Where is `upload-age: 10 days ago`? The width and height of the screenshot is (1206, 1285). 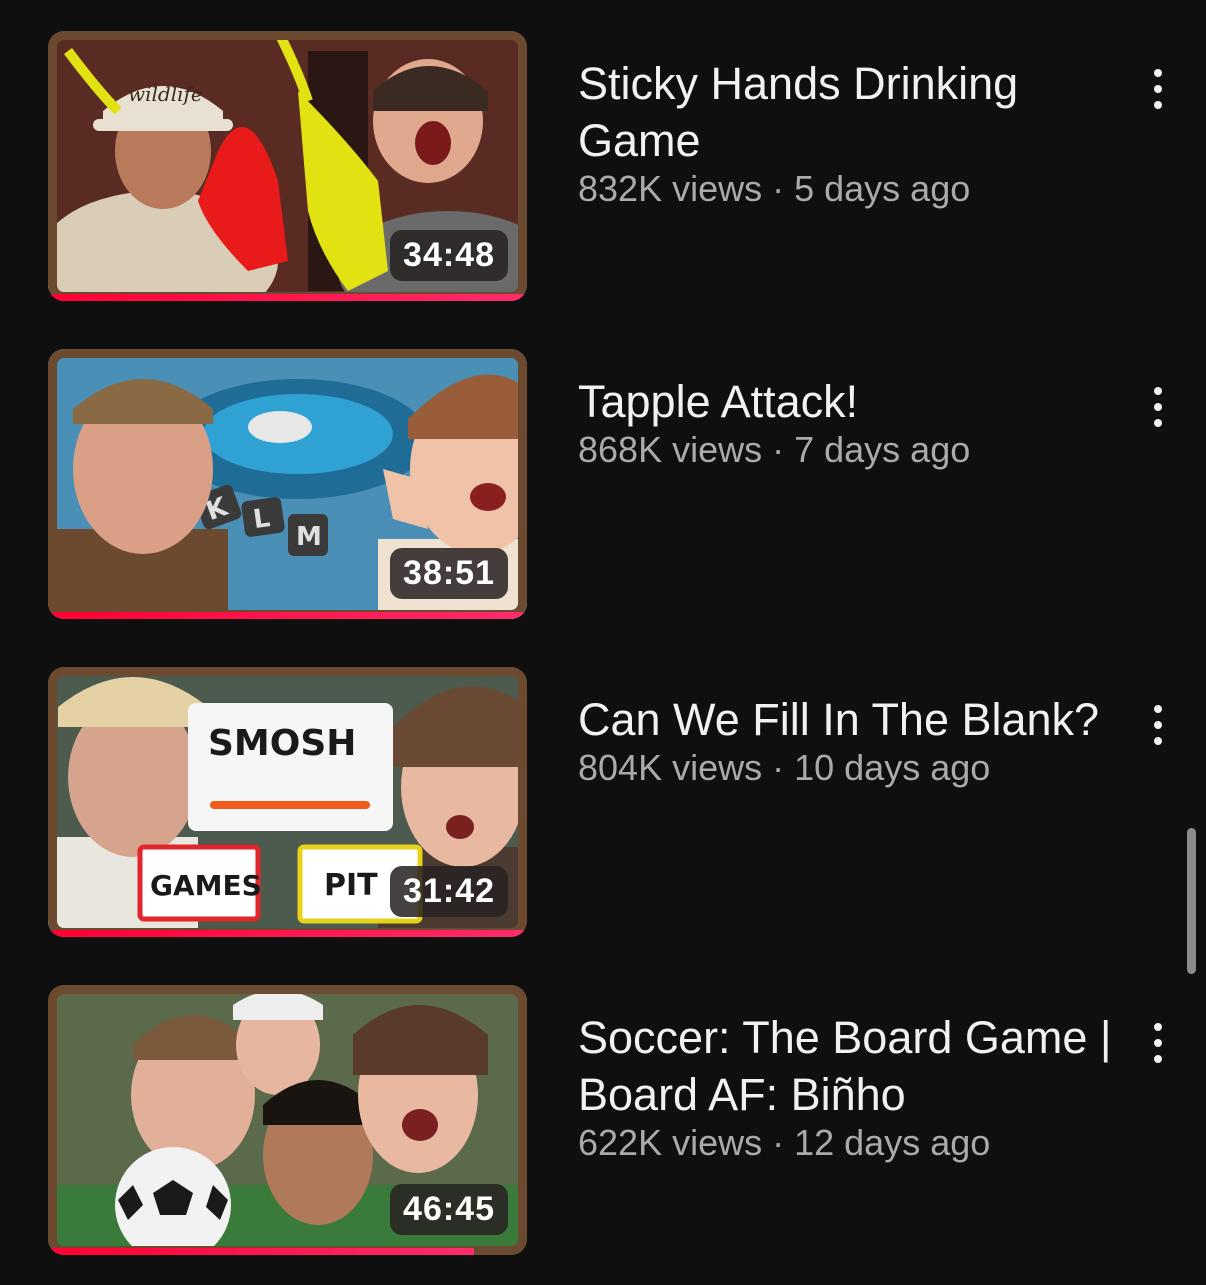 upload-age: 10 days ago is located at coordinates (892, 767).